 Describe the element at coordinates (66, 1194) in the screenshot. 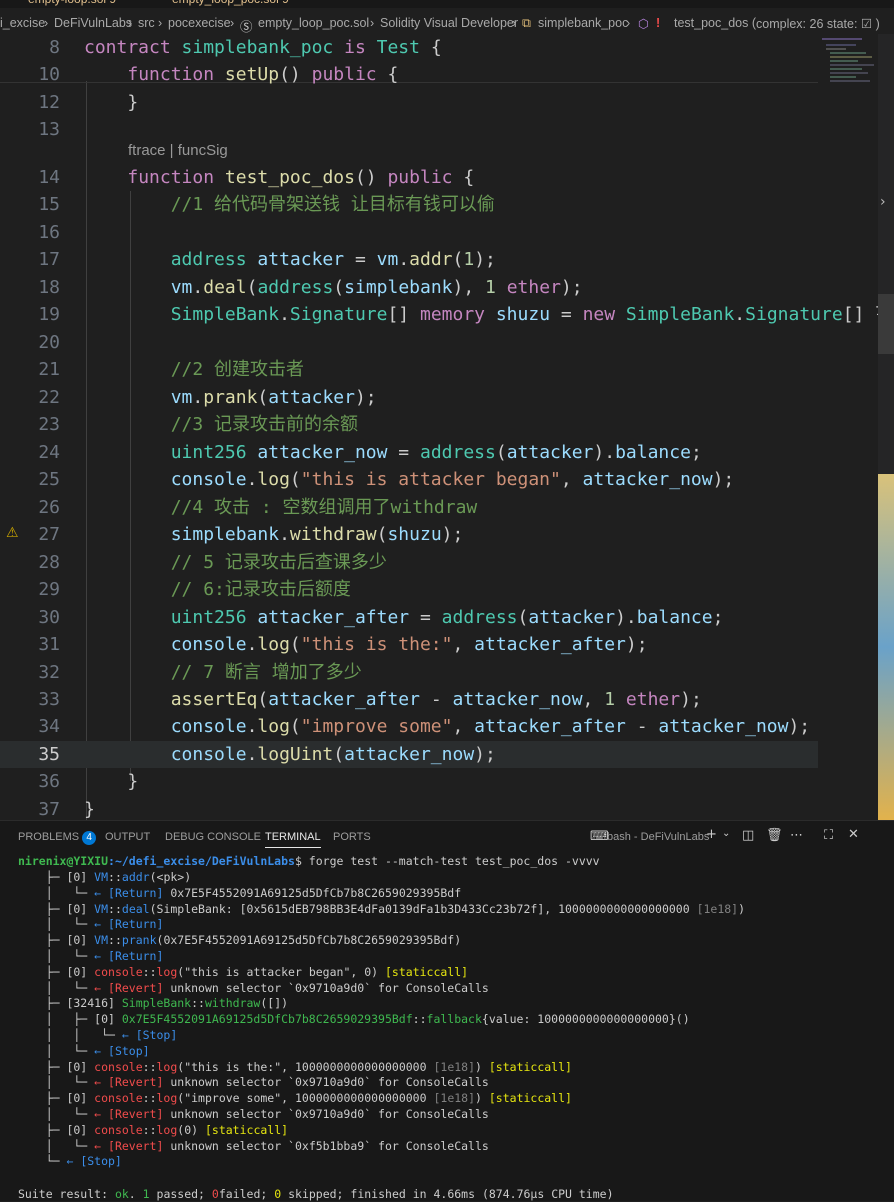

I see `suite-token: Suite result:` at that location.